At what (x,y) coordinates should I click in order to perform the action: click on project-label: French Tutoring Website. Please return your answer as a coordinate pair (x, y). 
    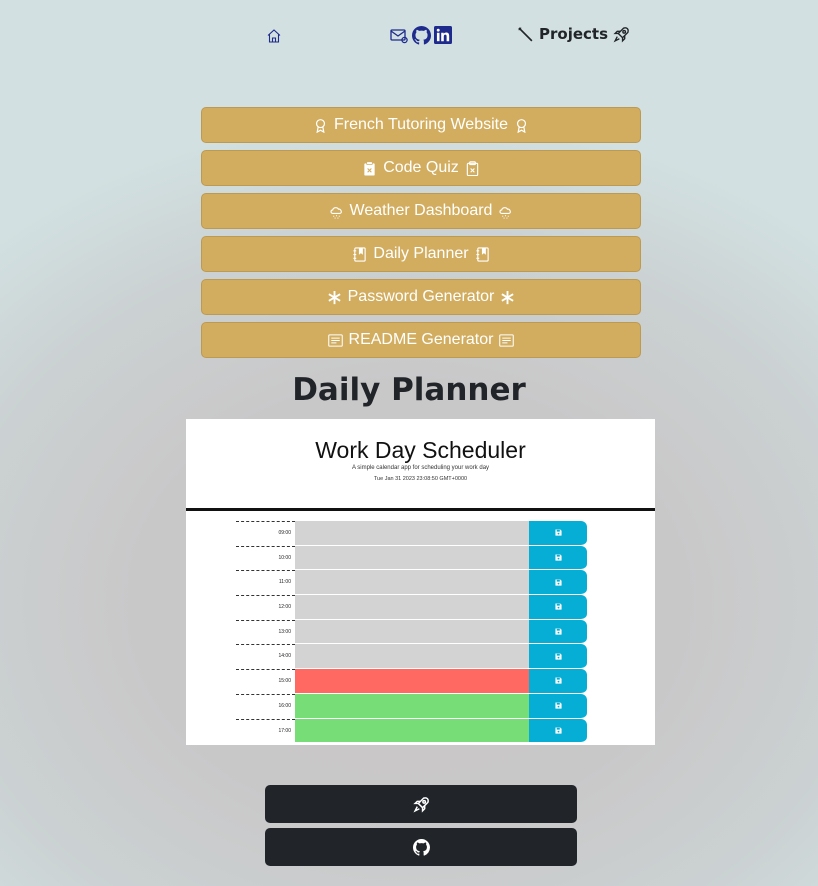
    Looking at the image, I should click on (420, 124).